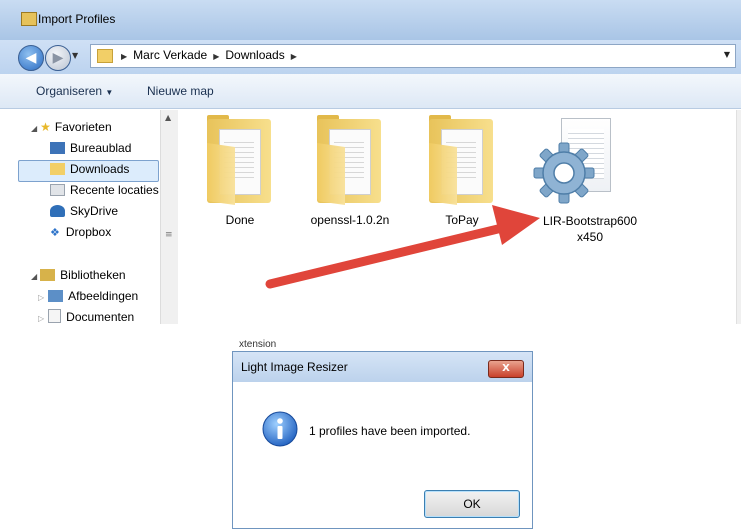  Describe the element at coordinates (45, 127) in the screenshot. I see `star-icon: ★` at that location.